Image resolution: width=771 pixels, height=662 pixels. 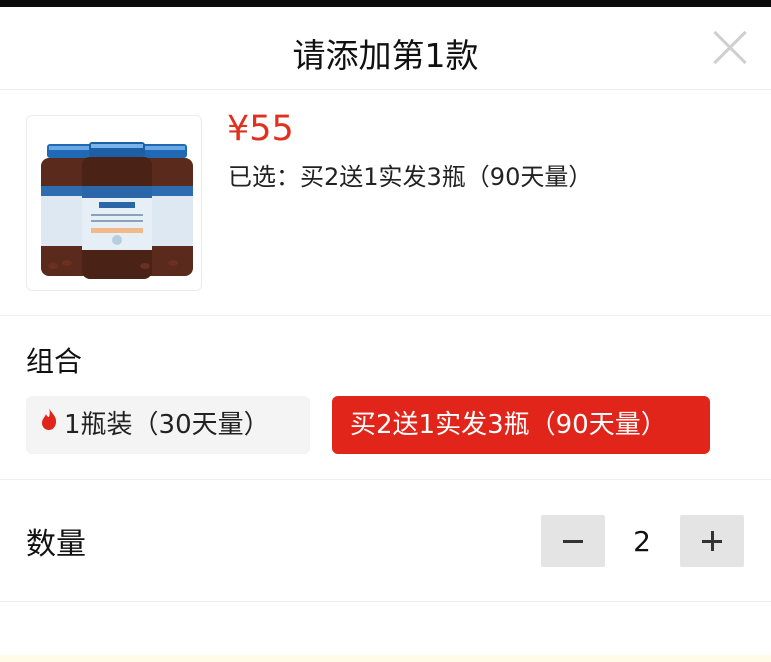 What do you see at coordinates (56, 544) in the screenshot?
I see `quantity-label: 数量` at bounding box center [56, 544].